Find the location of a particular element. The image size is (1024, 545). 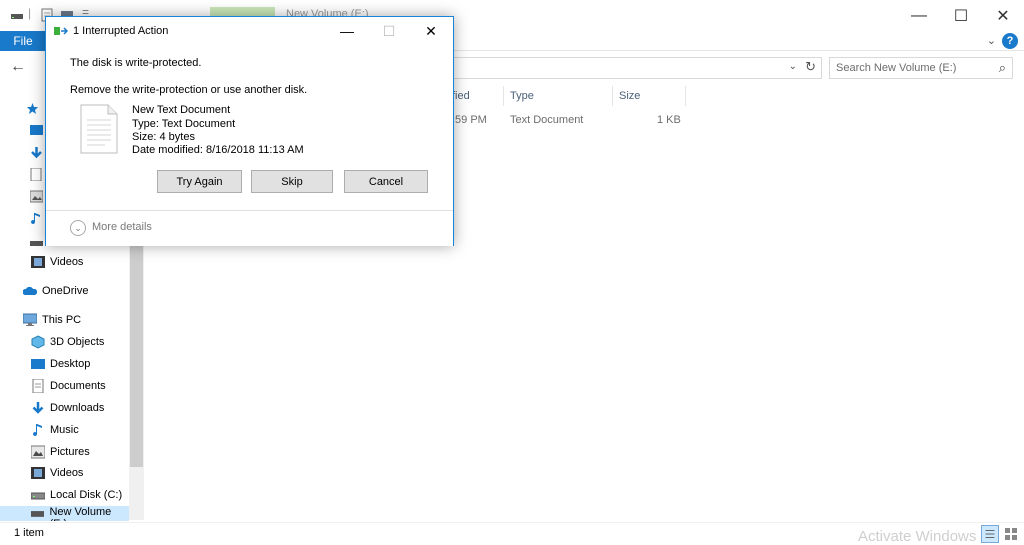

sidebar-item-documents: Documents is located at coordinates (68, 386).